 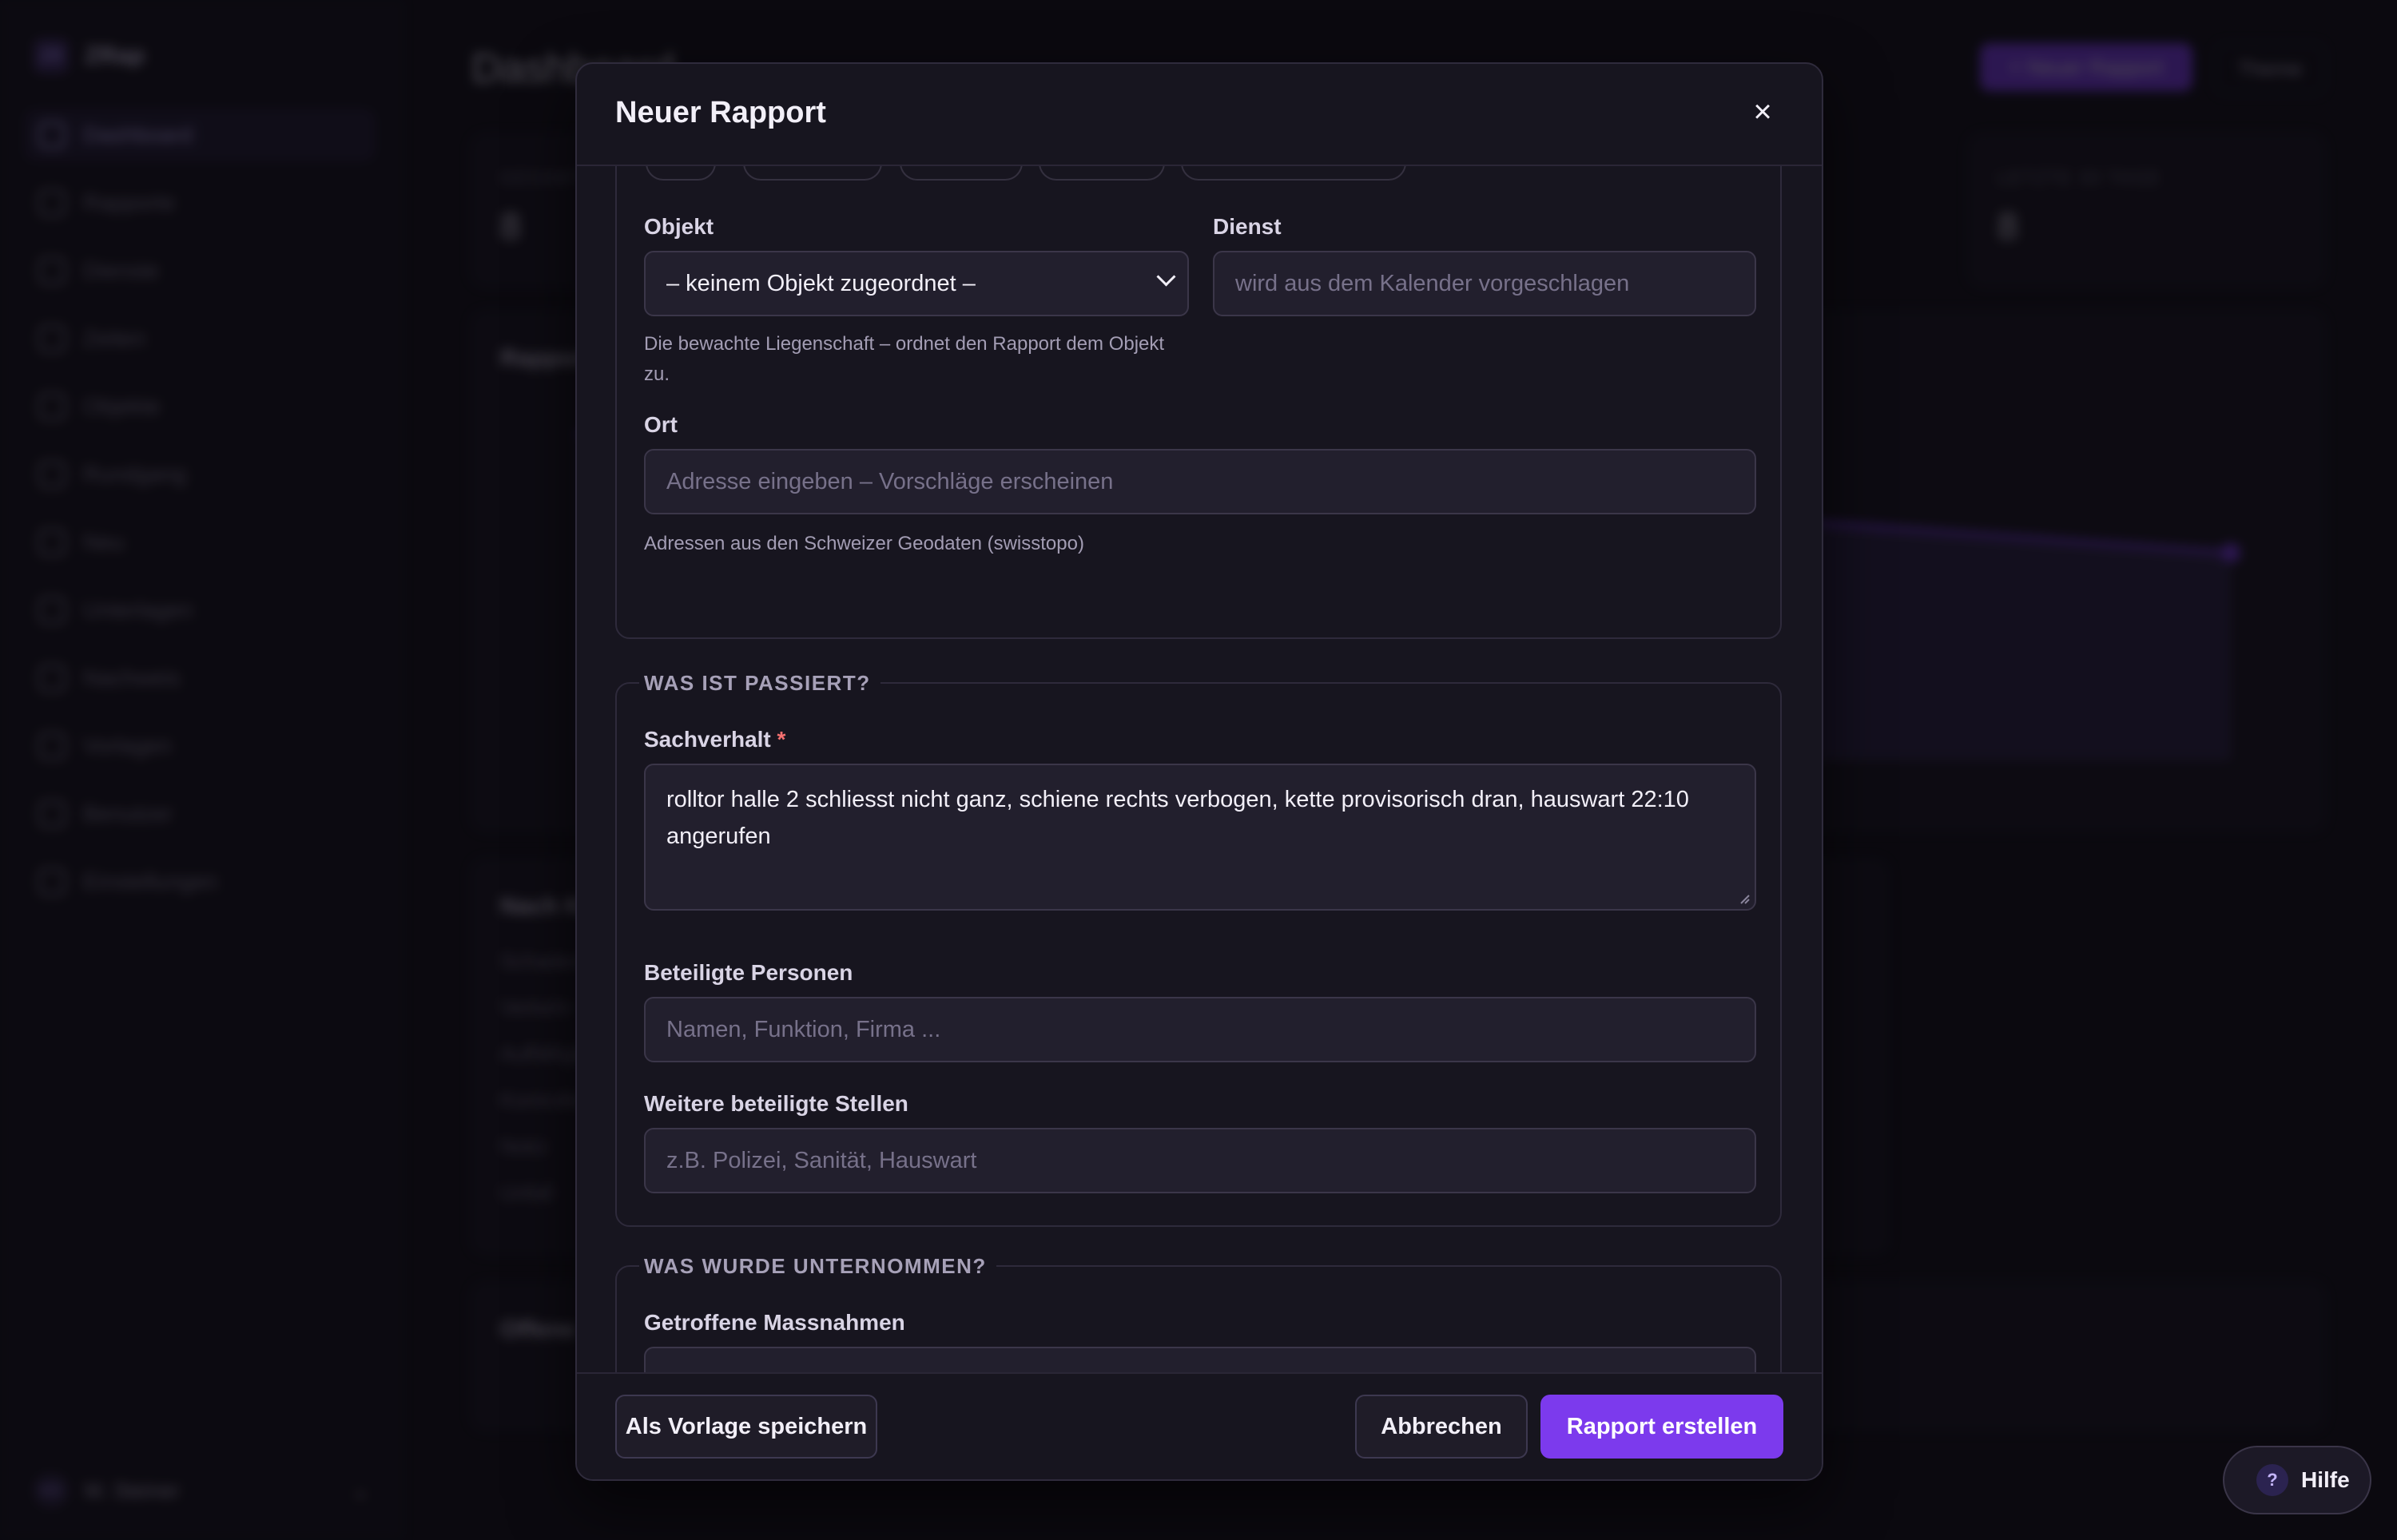 What do you see at coordinates (821, 283) in the screenshot?
I see `objekt-select-value: – keinem Objekt zugeordnet –` at bounding box center [821, 283].